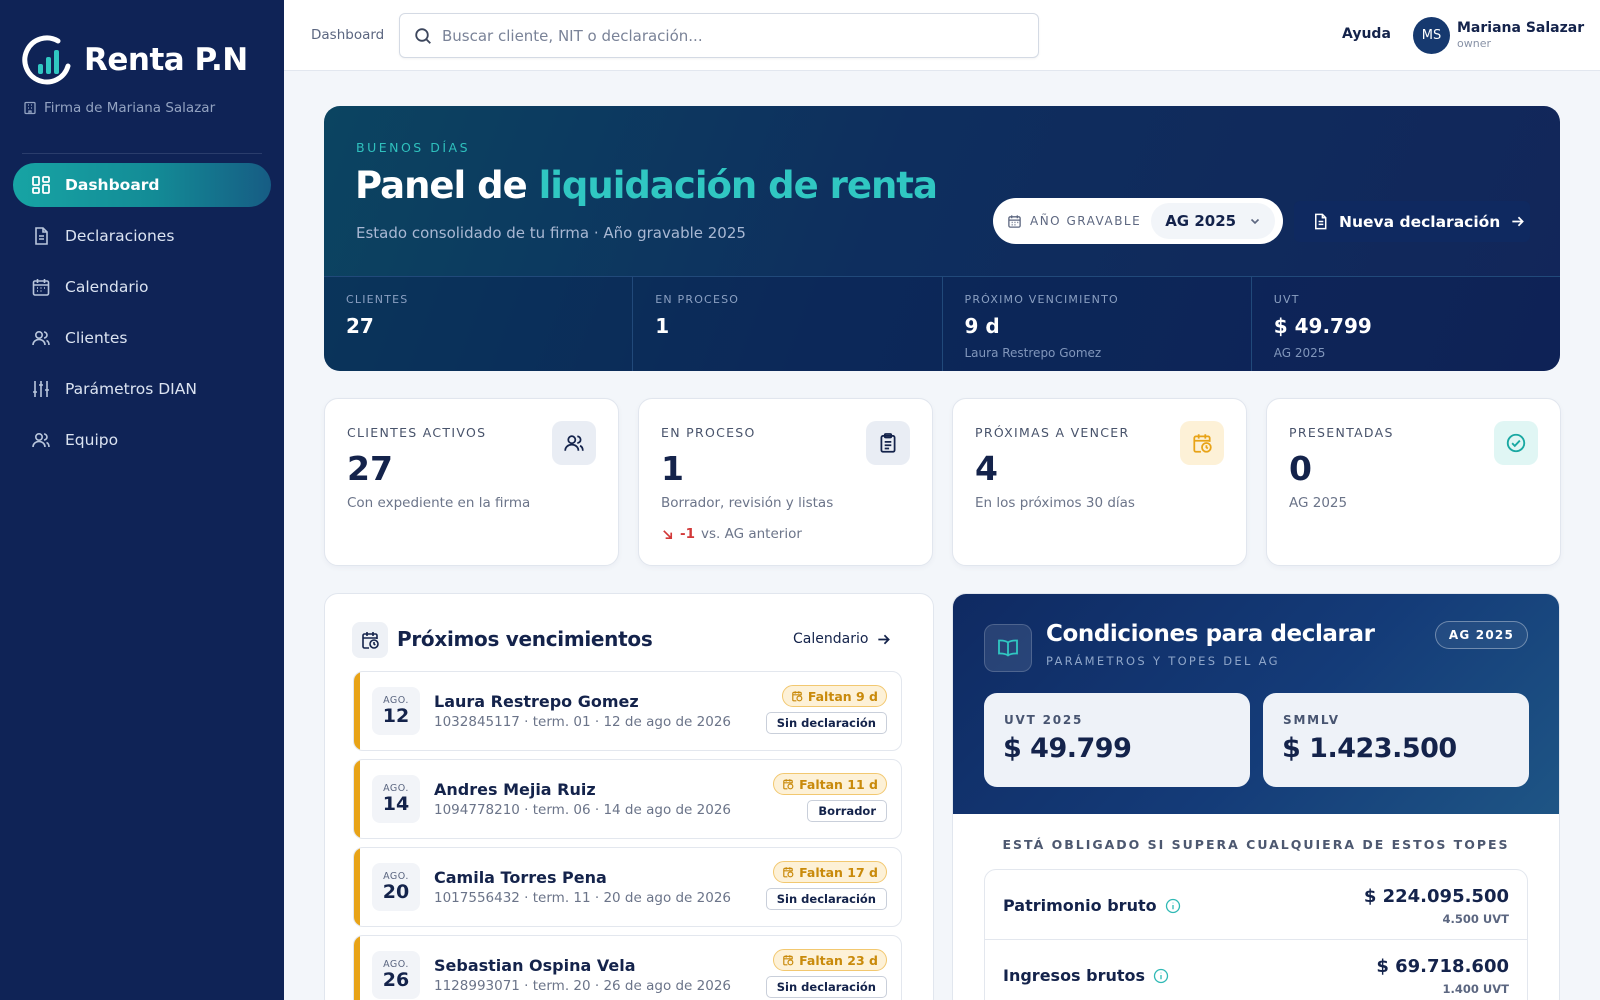 This screenshot has height=1000, width=1600. I want to click on threshold-row: Patrimonio bruto $ 224.095.500 4.500 UVT, so click(1256, 904).